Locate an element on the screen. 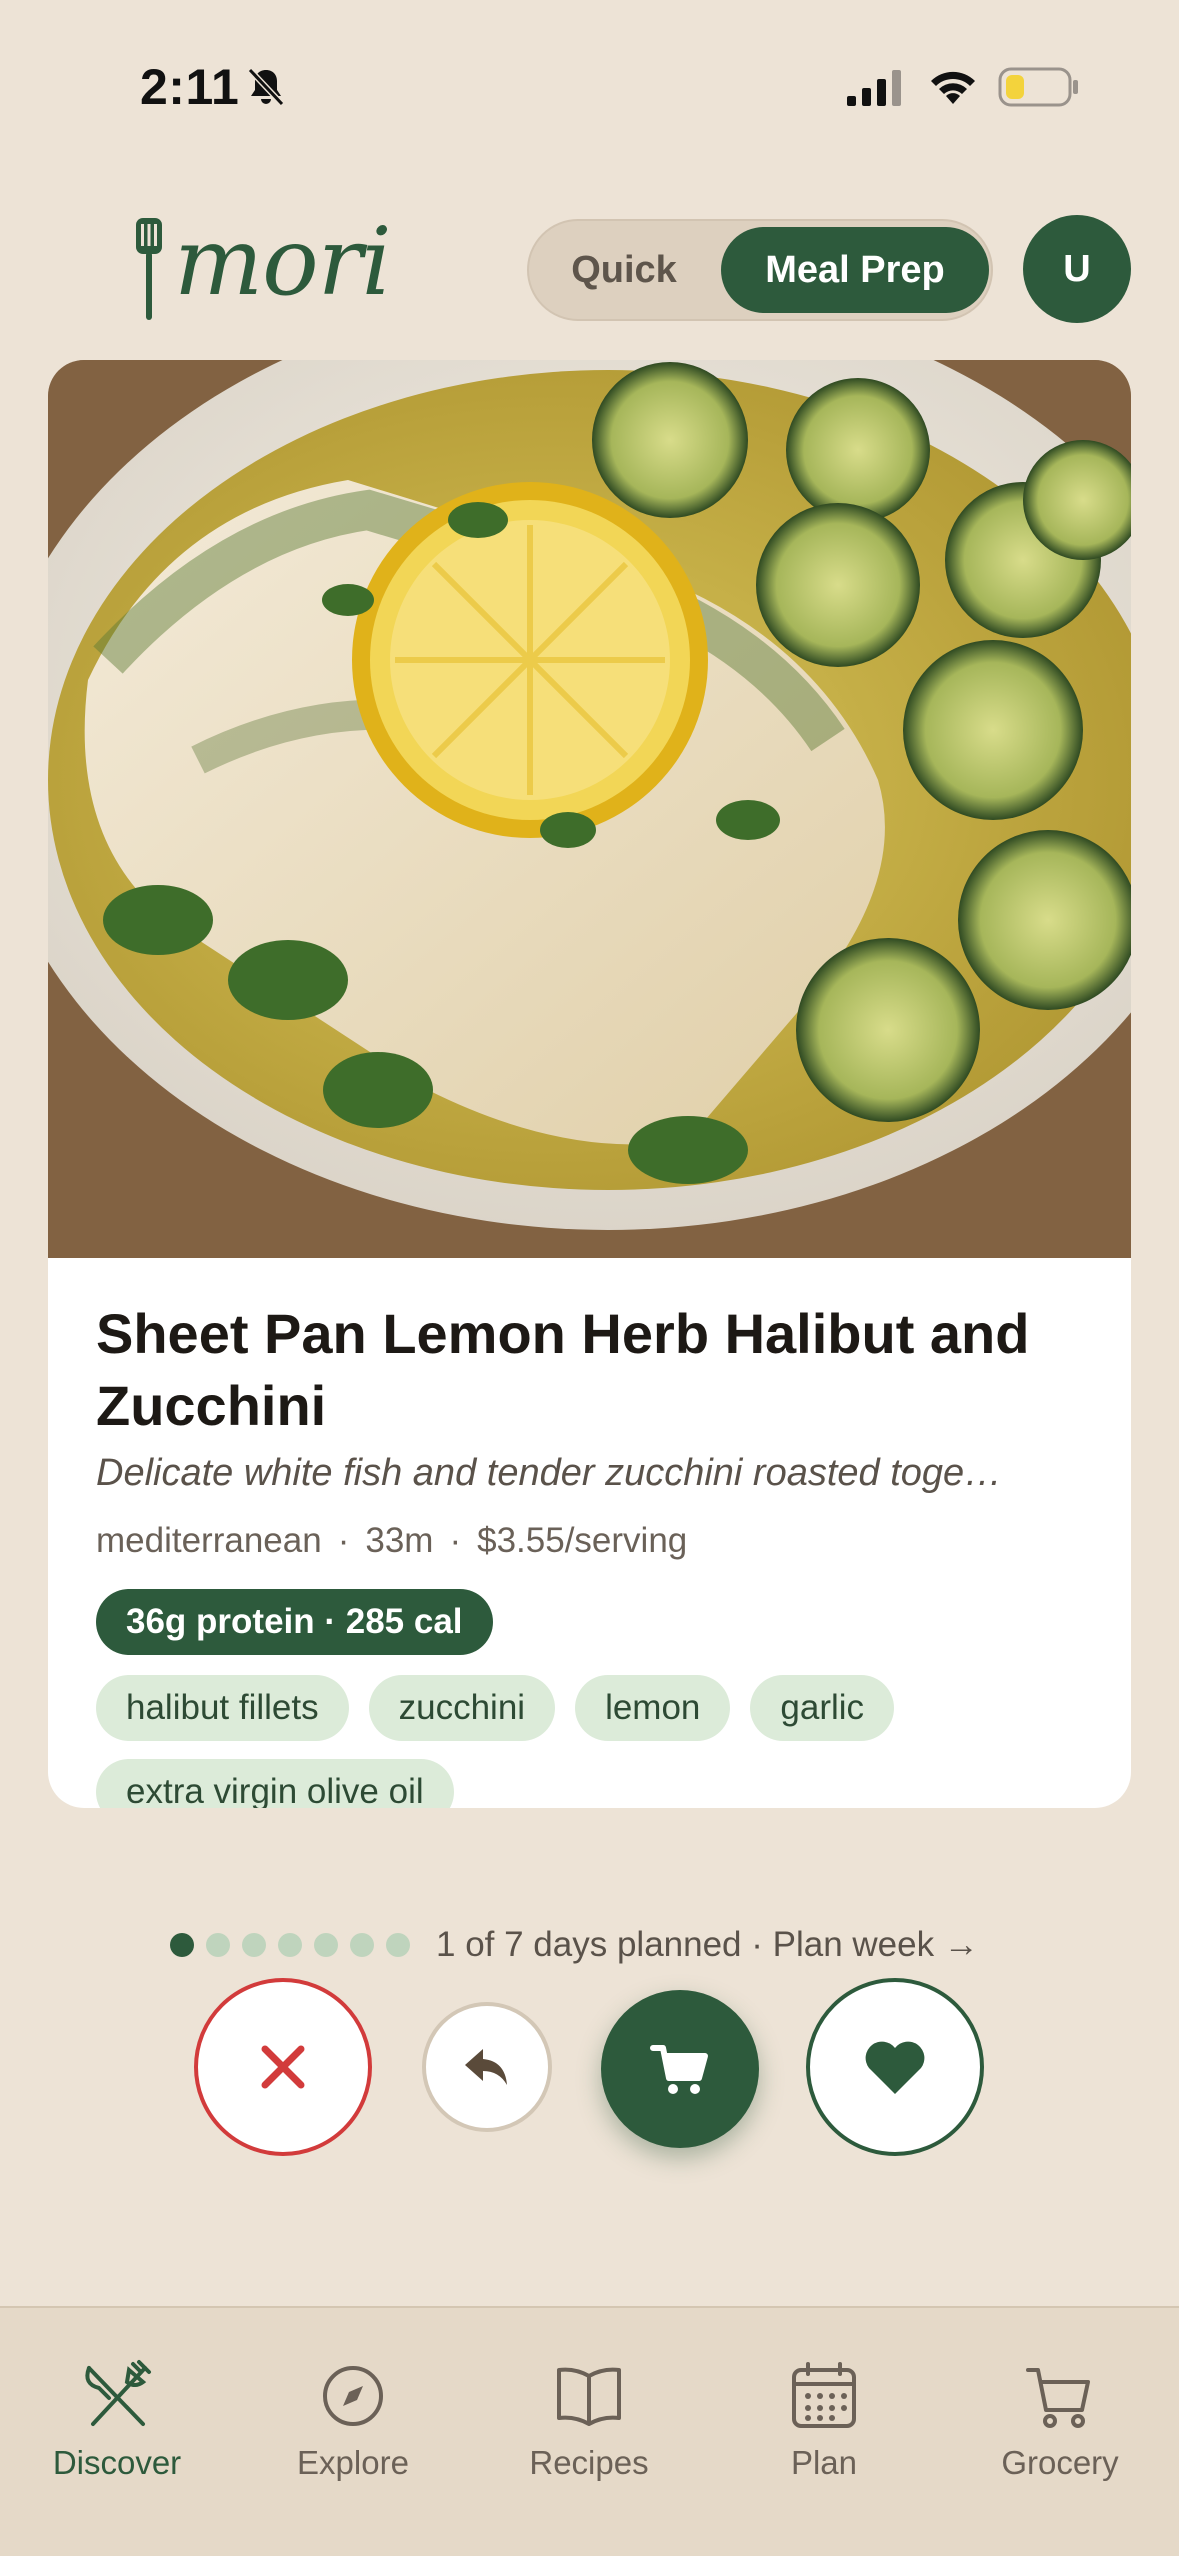 This screenshot has width=1179, height=2556. undo-icon is located at coordinates (486, 2067).